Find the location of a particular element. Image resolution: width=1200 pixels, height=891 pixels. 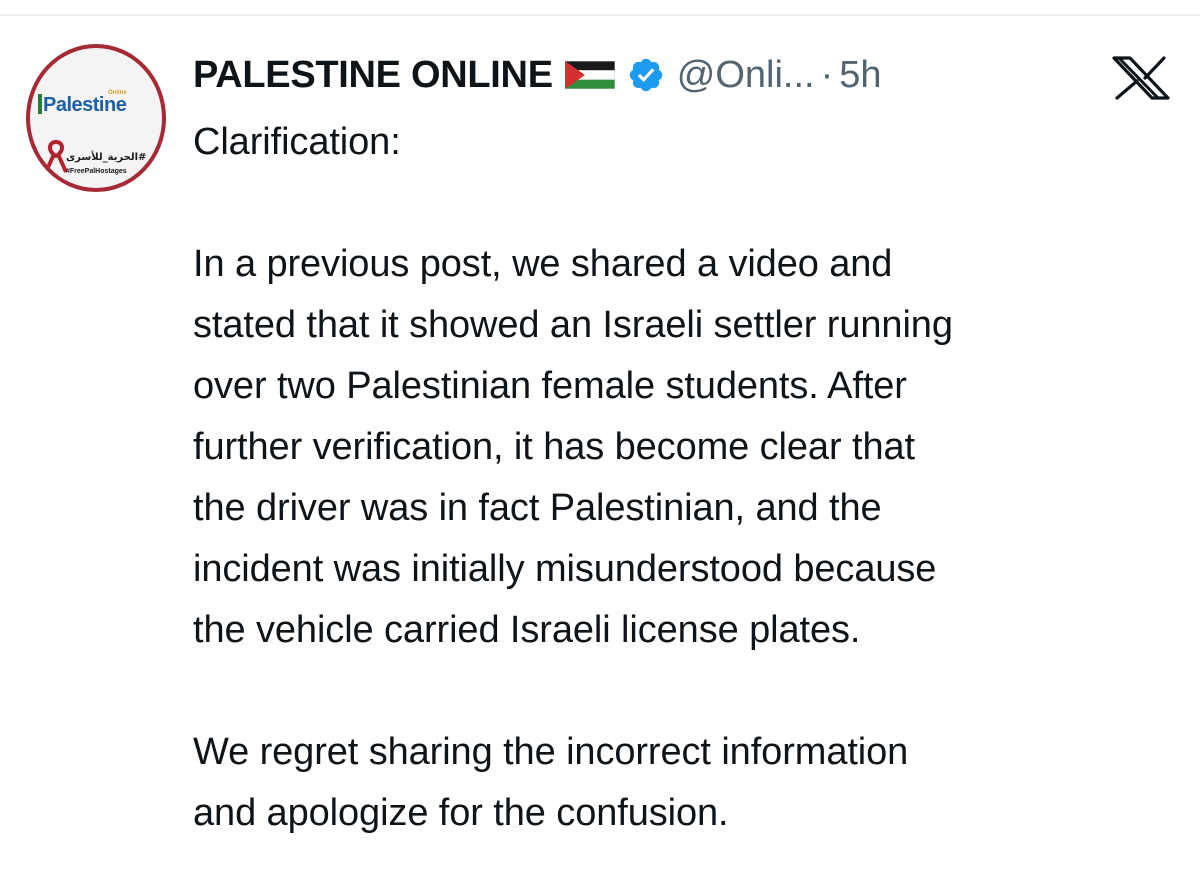

text-line: and apologize for the confusion. is located at coordinates (461, 813).